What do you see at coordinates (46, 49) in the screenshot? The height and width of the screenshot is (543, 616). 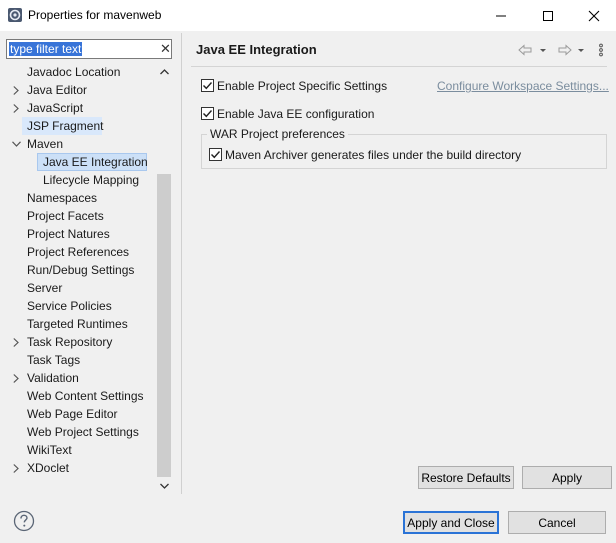 I see `filter-input-text: type filter text` at bounding box center [46, 49].